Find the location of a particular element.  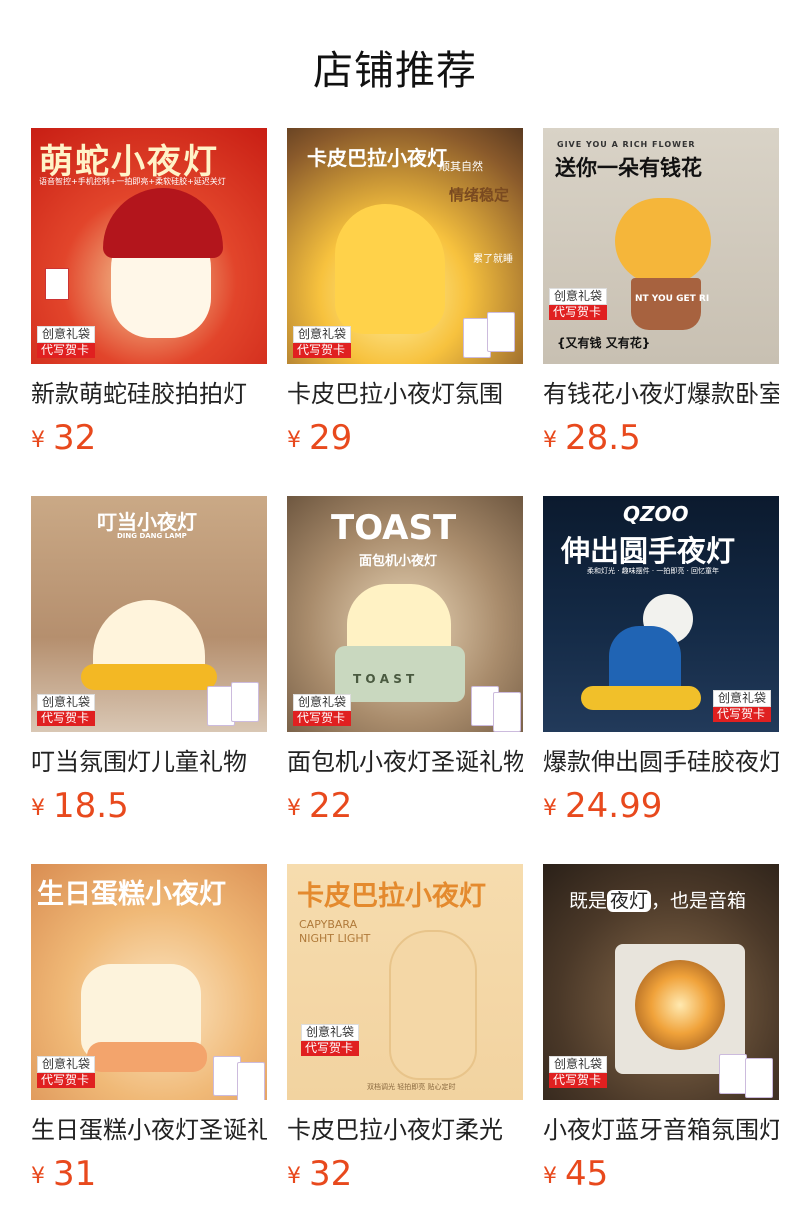

product-image: 既是 夜灯 ，也是音箱 创意礼袋 代写贺卡 is located at coordinates (661, 982).